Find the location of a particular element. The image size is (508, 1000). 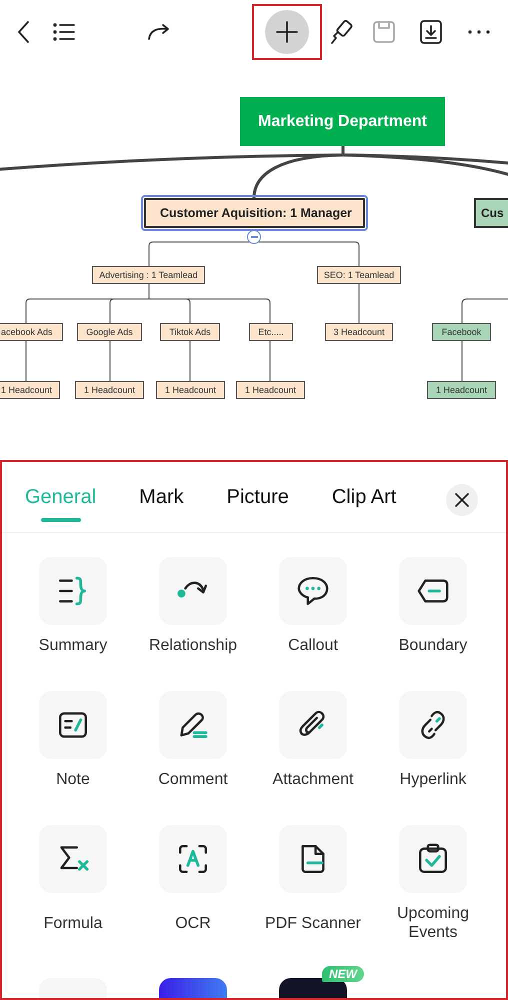

save-icon is located at coordinates (384, 32).